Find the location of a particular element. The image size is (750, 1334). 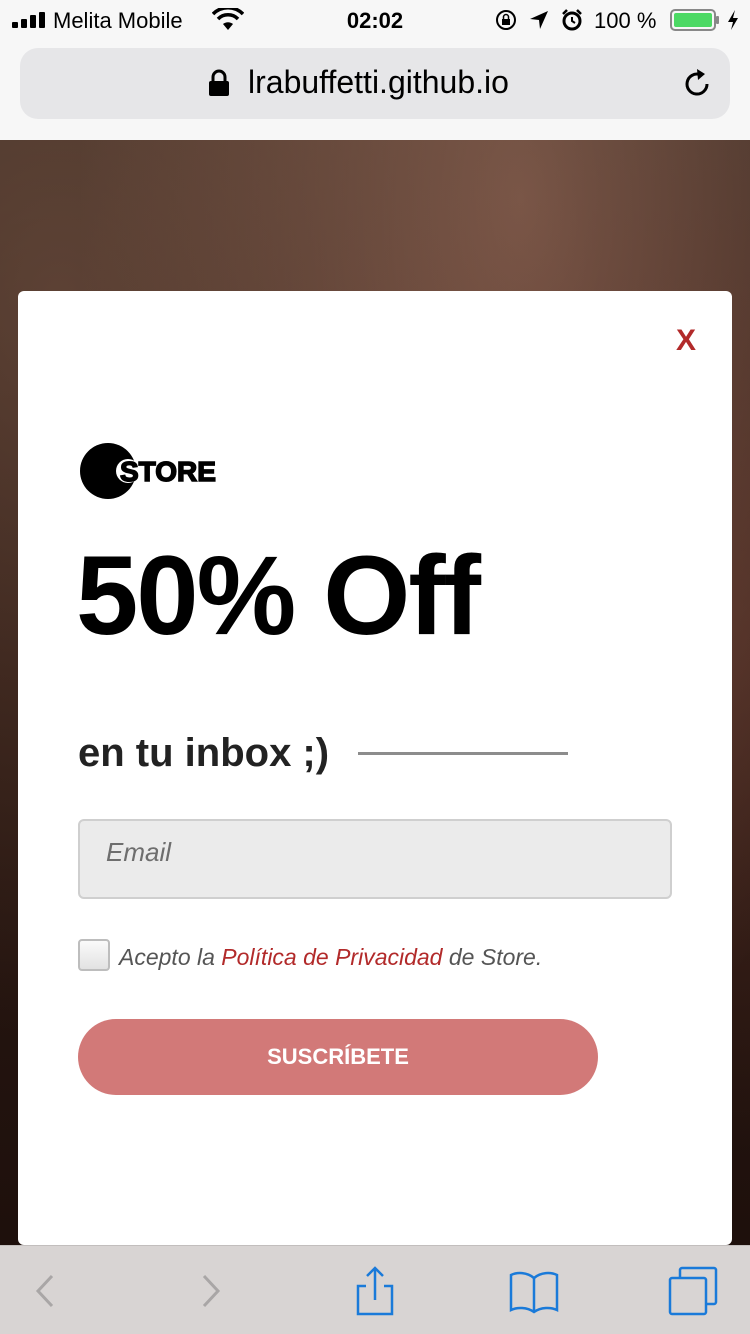

lock-icon is located at coordinates (219, 82).